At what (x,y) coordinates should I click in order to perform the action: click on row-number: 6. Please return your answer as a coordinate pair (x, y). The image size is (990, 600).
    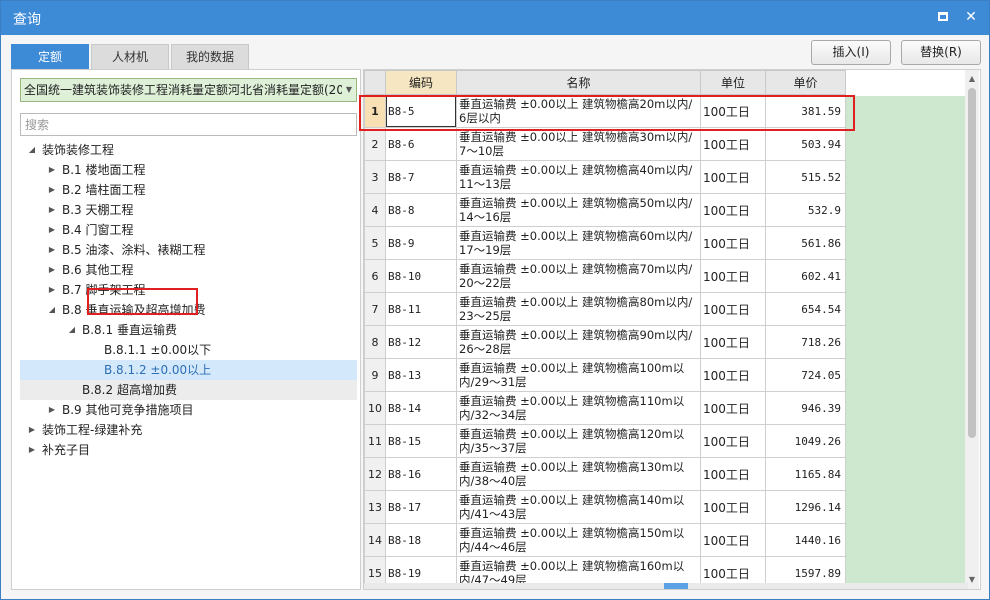
    Looking at the image, I should click on (375, 276).